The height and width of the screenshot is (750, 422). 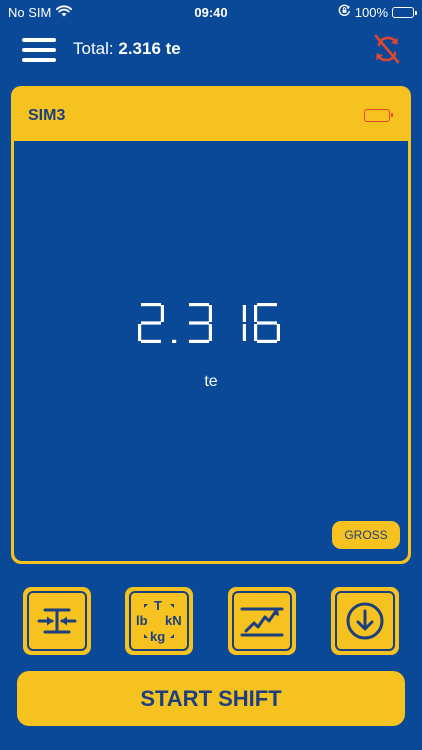 I want to click on unit-select-icon: T lb kN kg, so click(x=159, y=621).